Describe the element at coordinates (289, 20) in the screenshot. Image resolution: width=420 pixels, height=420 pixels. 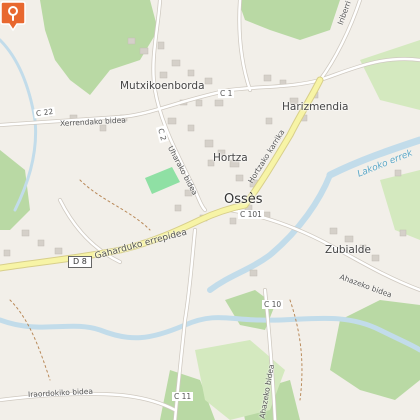
I see `forest-area-northeast` at that location.